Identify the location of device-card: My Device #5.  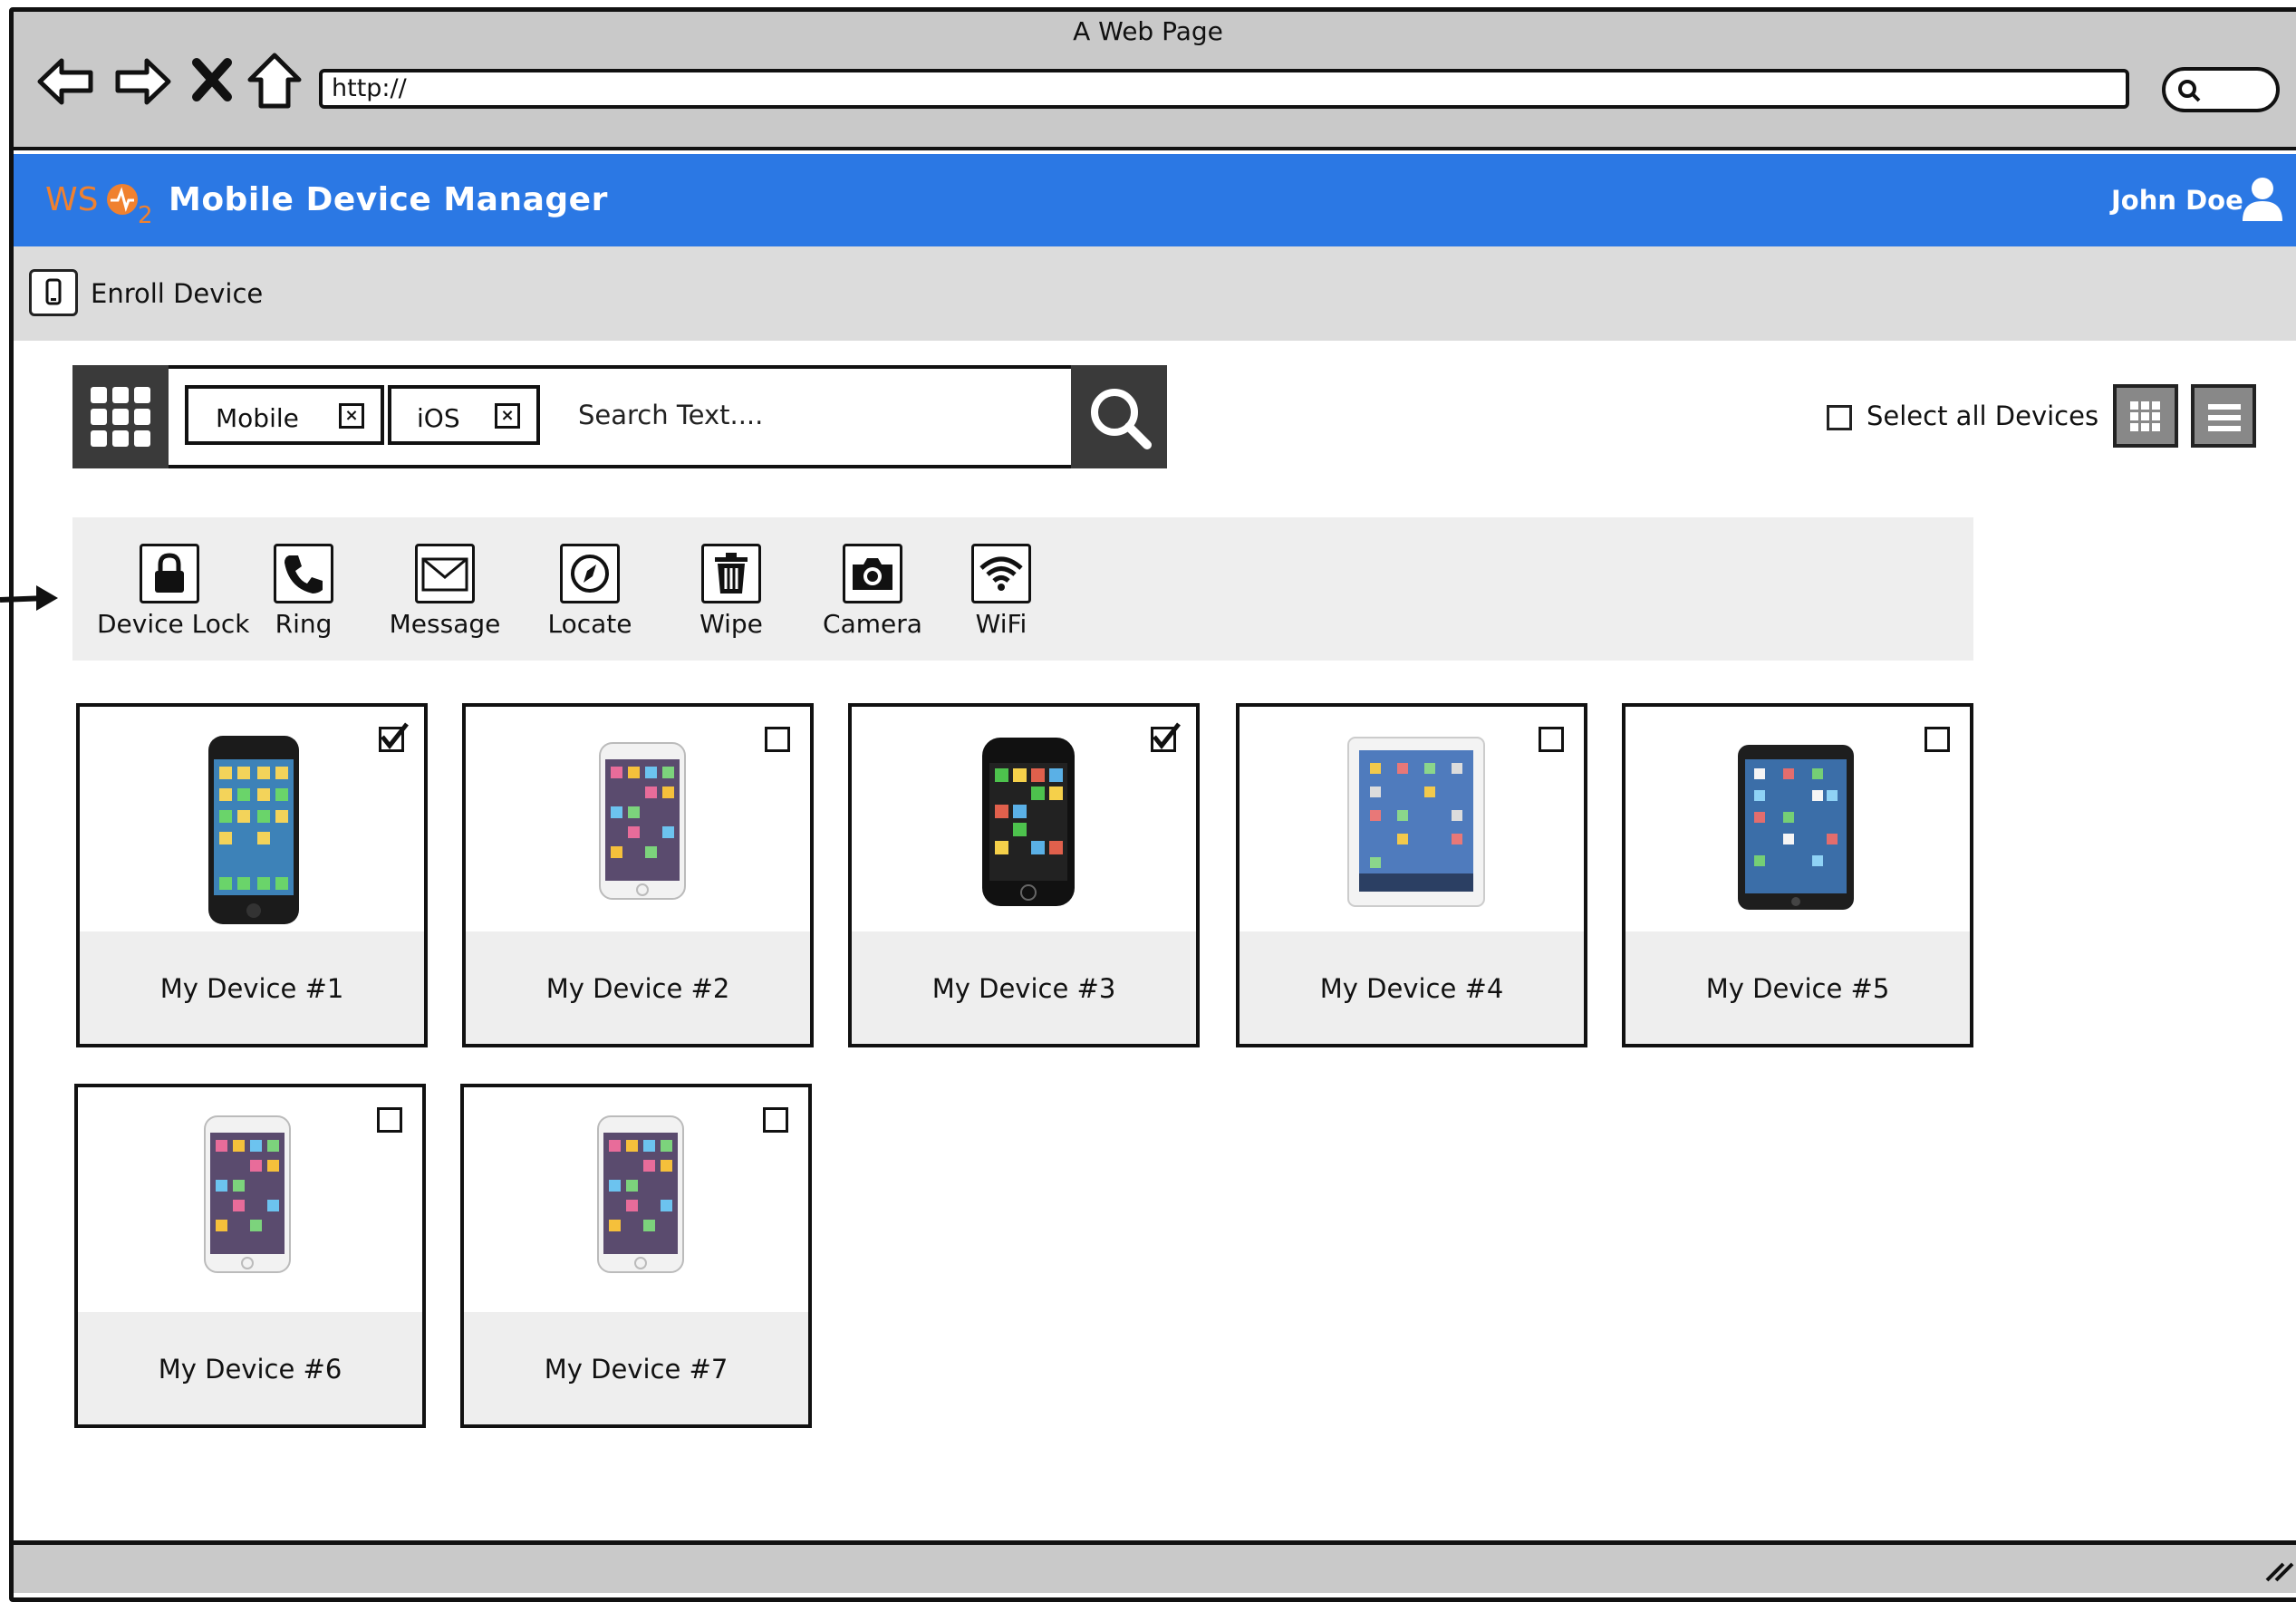
(1798, 875).